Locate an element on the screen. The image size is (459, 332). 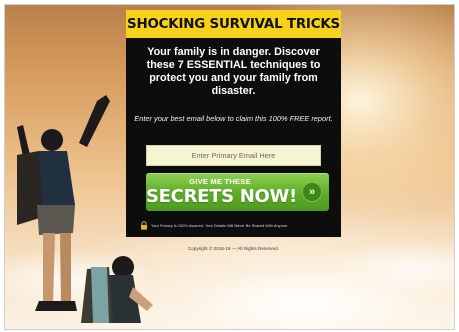
headline-bar: SHOCKING SURVIVAL TRICKS is located at coordinates (233, 24).